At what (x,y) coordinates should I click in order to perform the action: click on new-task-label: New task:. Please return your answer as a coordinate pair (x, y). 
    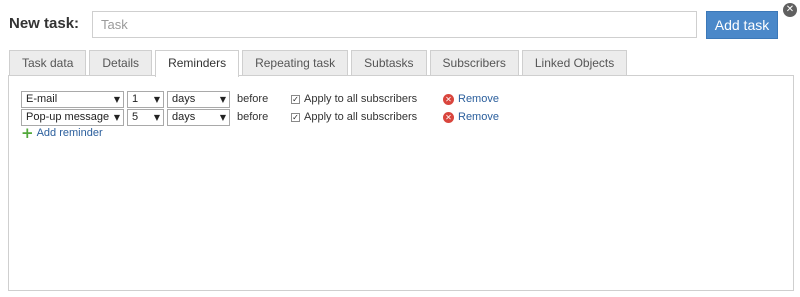
    Looking at the image, I should click on (44, 23).